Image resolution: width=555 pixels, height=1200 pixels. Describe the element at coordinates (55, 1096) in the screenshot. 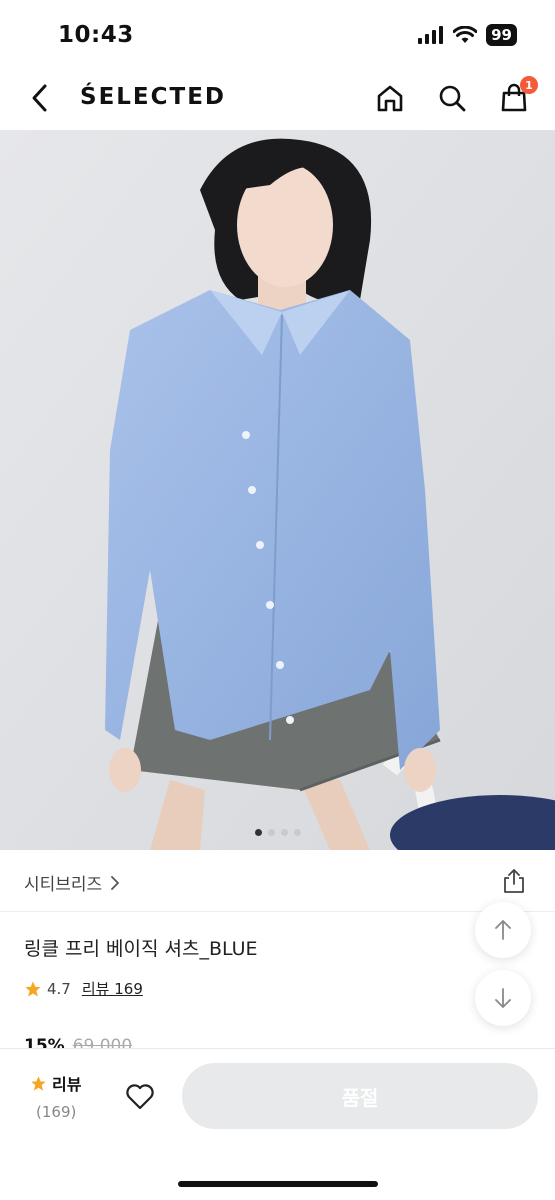

I see `review-summary: 리뷰 (169)` at that location.